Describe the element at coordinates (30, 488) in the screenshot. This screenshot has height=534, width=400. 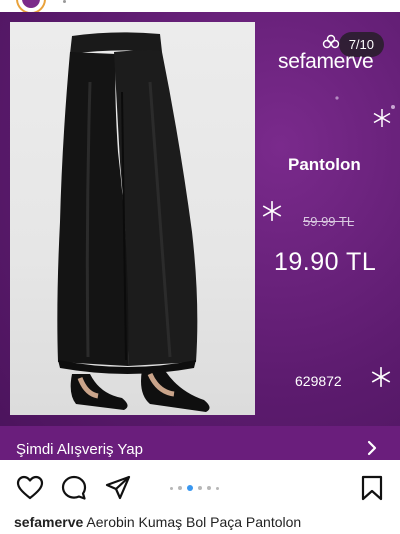
I see `heart-icon` at that location.